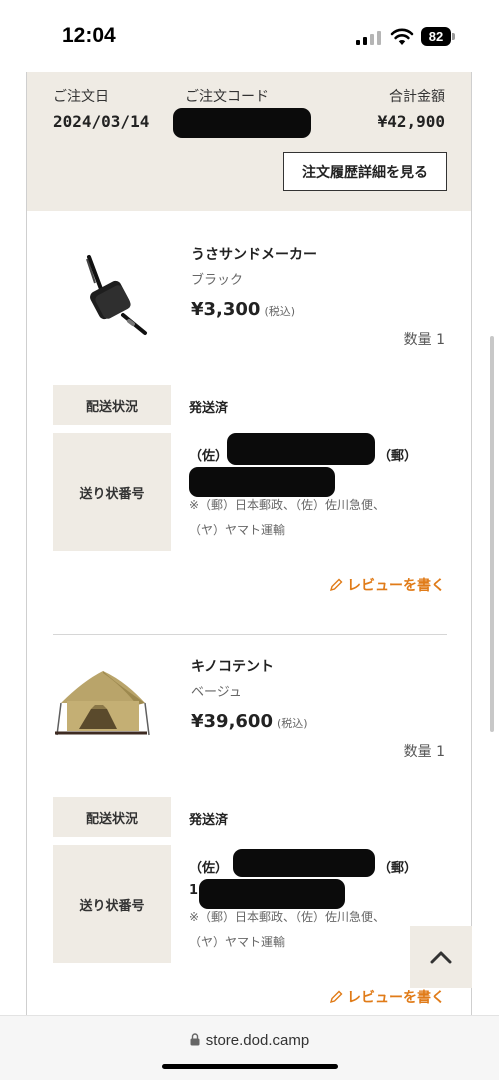  What do you see at coordinates (227, 97) in the screenshot?
I see `order-code-label: ご注文コード` at bounding box center [227, 97].